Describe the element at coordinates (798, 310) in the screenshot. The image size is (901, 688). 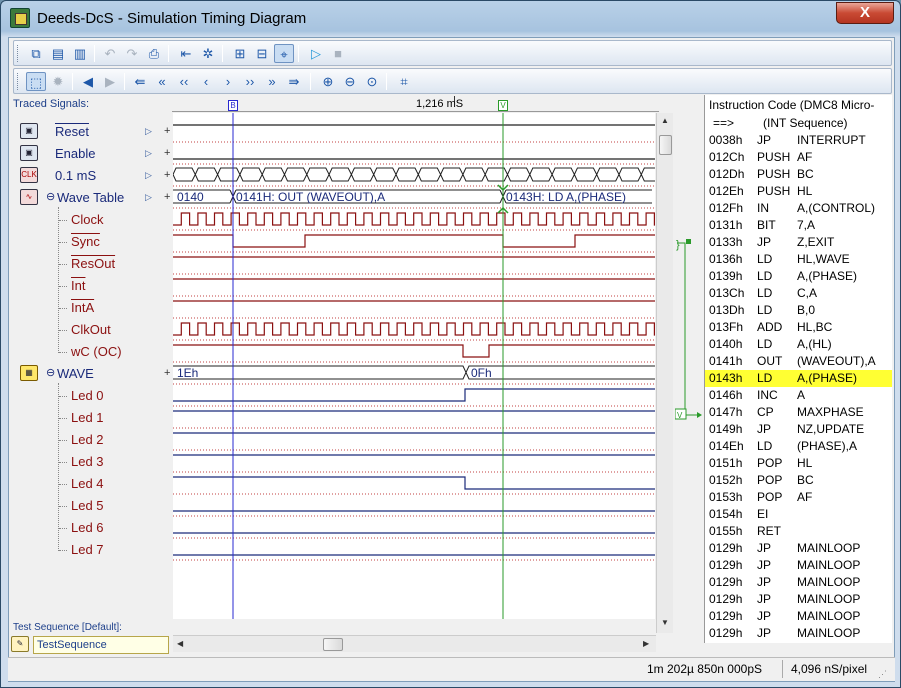
I see `code-row: 013Dh LD B,0` at that location.